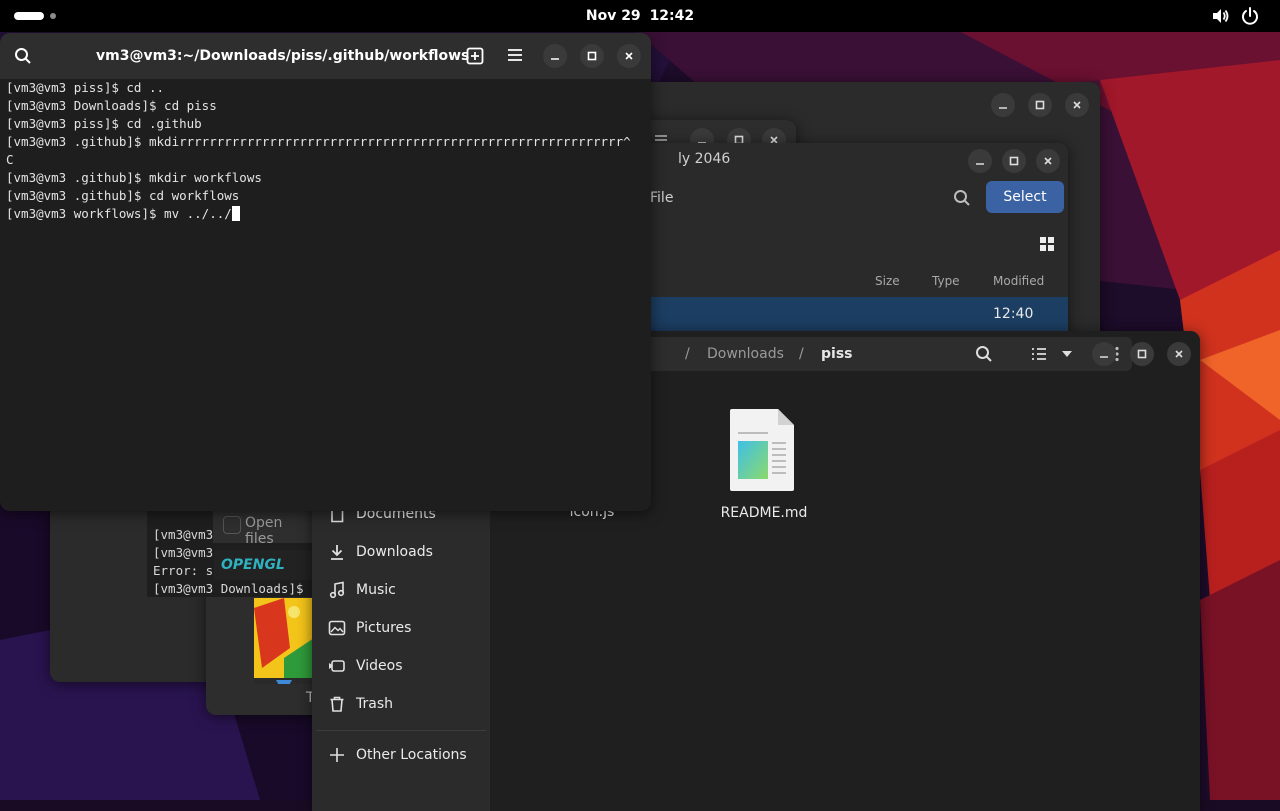 The image size is (1280, 811). Describe the element at coordinates (762, 450) in the screenshot. I see `text-document-icon` at that location.